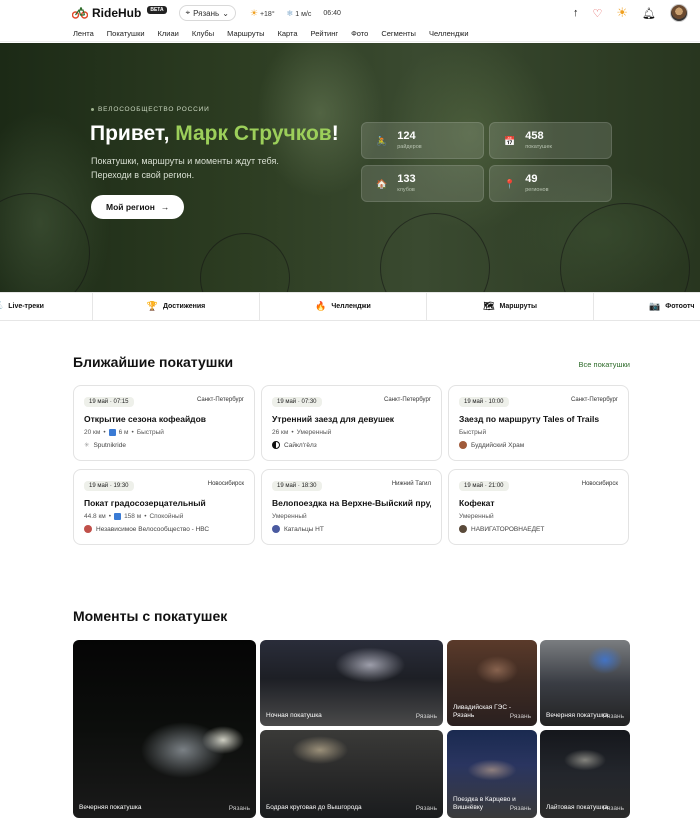 This screenshot has width=700, height=840. Describe the element at coordinates (95, 516) in the screenshot. I see `ride-distance: 44.8 км` at that location.